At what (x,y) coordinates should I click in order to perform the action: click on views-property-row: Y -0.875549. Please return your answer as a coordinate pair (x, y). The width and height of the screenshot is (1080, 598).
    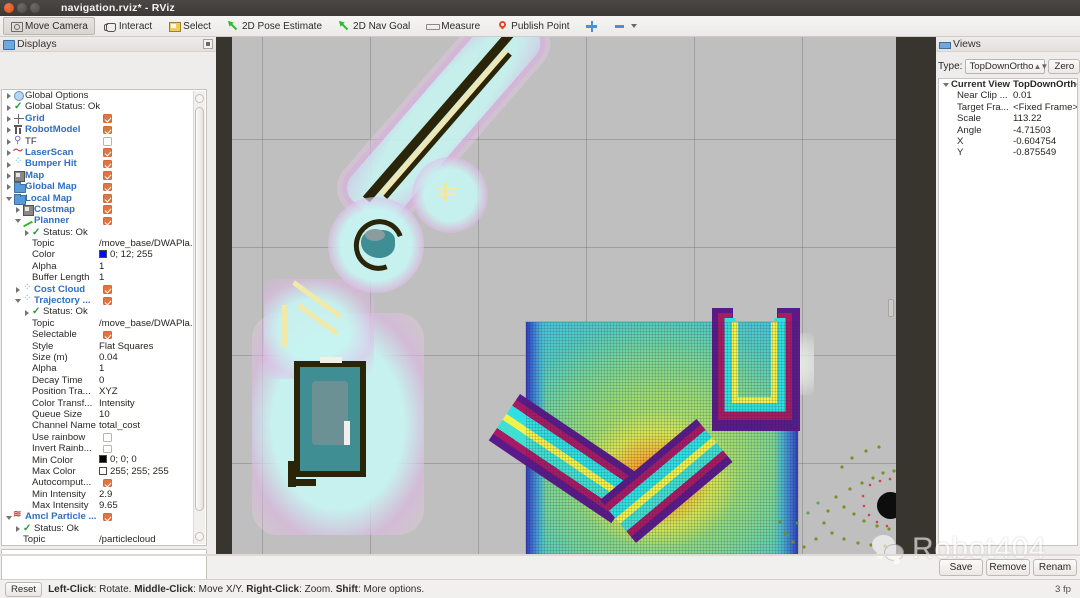
    Looking at the image, I should click on (1008, 152).